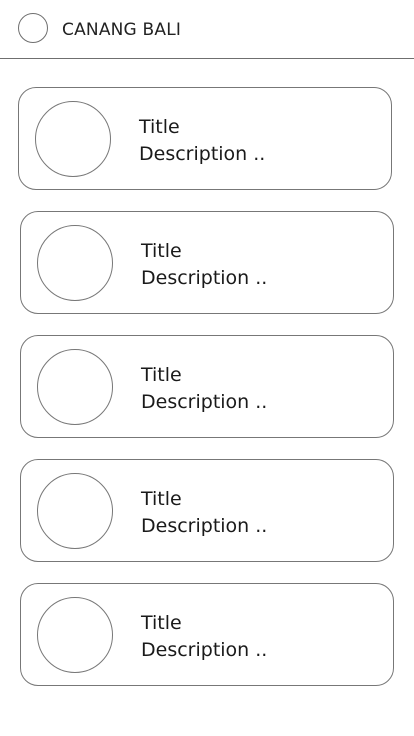 The height and width of the screenshot is (736, 414). Describe the element at coordinates (33, 28) in the screenshot. I see `avatar` at that location.